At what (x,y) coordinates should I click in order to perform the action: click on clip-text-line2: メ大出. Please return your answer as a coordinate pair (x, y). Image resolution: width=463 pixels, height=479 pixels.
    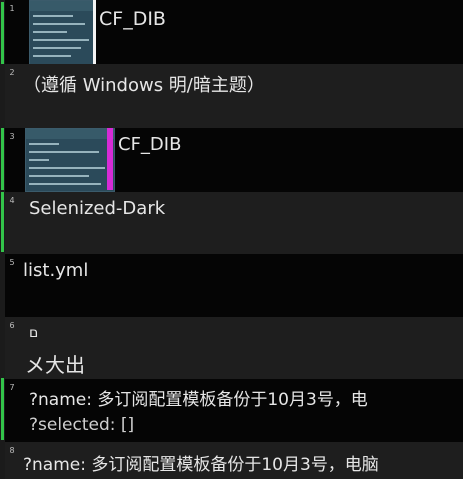
    Looking at the image, I should click on (55, 365).